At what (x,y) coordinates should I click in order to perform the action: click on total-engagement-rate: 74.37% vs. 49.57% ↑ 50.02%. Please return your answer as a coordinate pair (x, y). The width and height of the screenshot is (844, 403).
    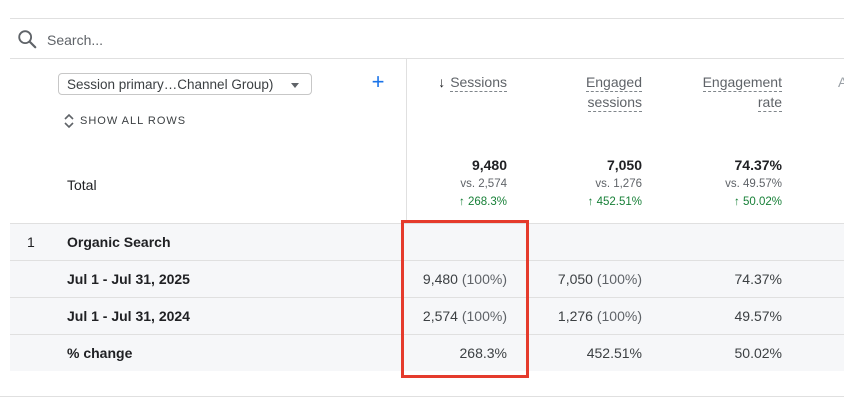
    Looking at the image, I should click on (753, 182).